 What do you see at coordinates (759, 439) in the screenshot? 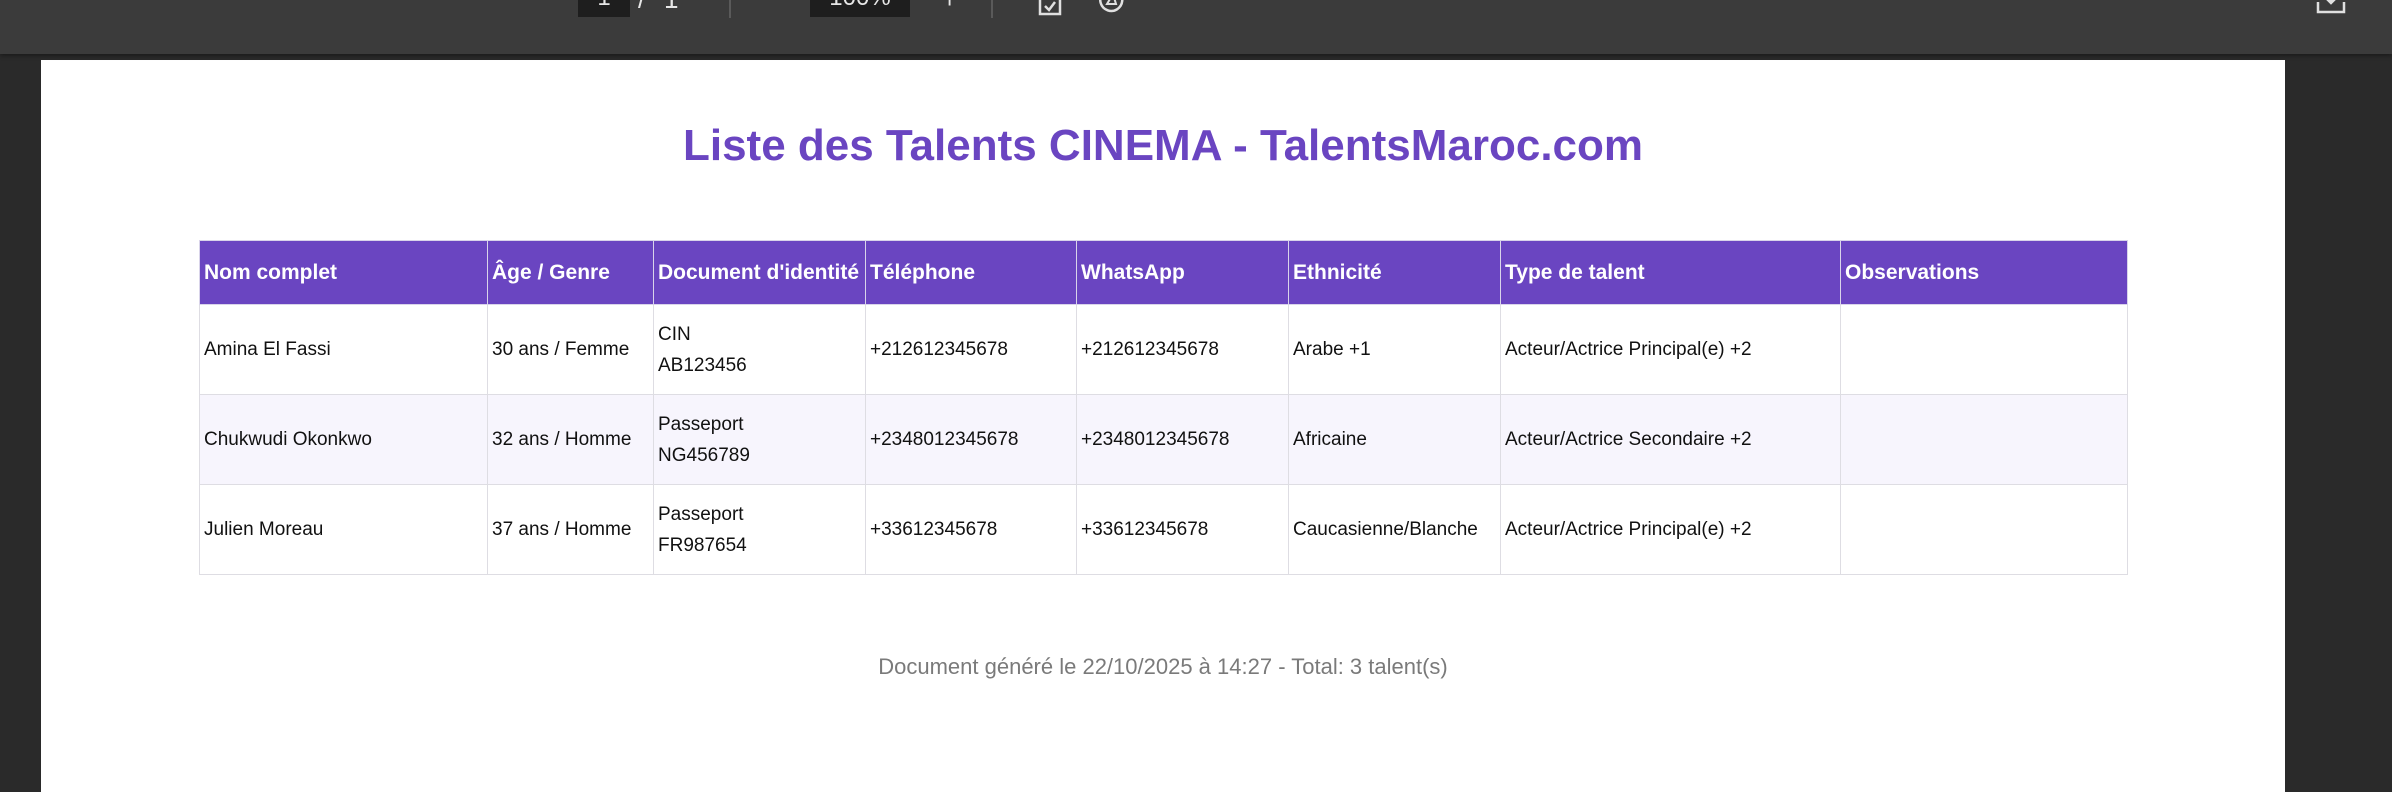
I see `cell-id-document: Passeport NG456789` at bounding box center [759, 439].